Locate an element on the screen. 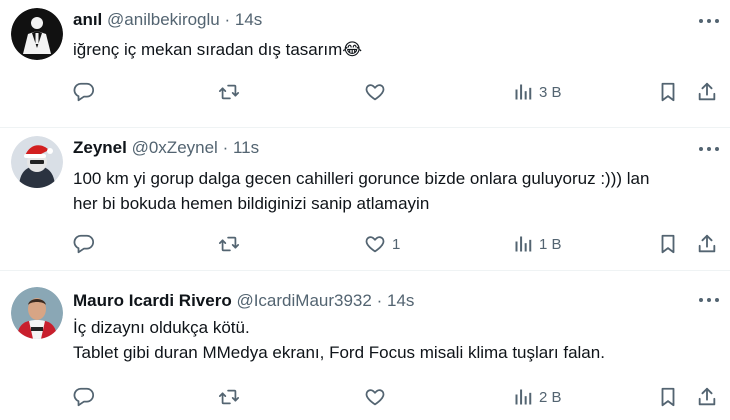  display-name: anıl is located at coordinates (87, 19).